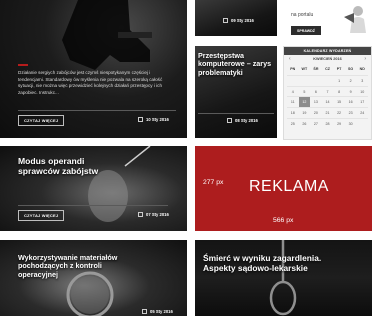 This screenshot has width=372, height=316. What do you see at coordinates (339, 112) in the screenshot?
I see `calendar-day: 22` at bounding box center [339, 112].